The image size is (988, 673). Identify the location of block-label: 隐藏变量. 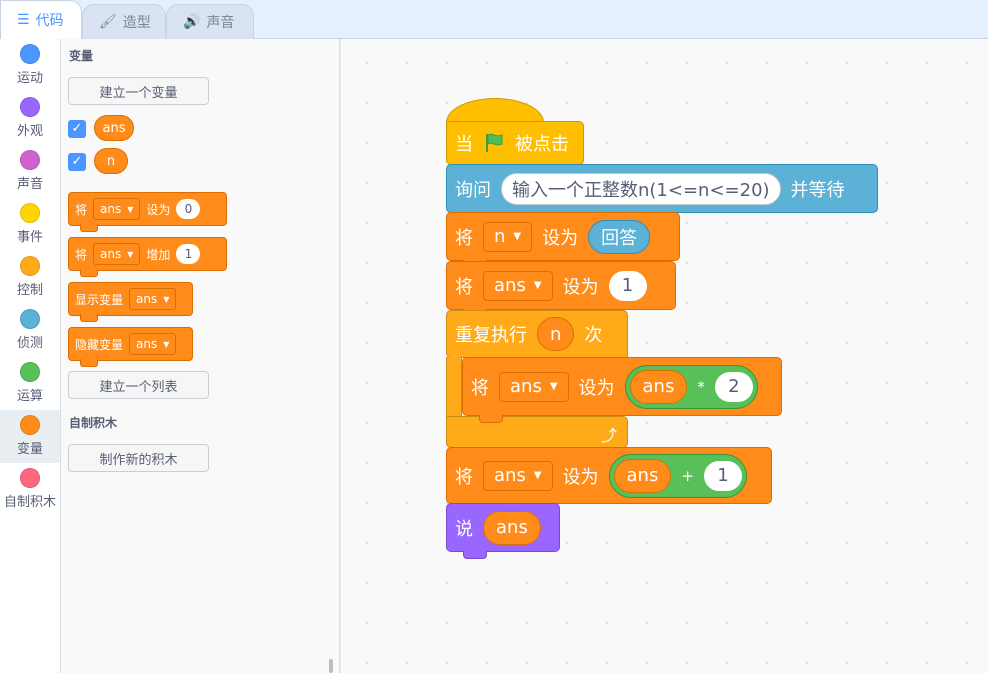
(99, 344).